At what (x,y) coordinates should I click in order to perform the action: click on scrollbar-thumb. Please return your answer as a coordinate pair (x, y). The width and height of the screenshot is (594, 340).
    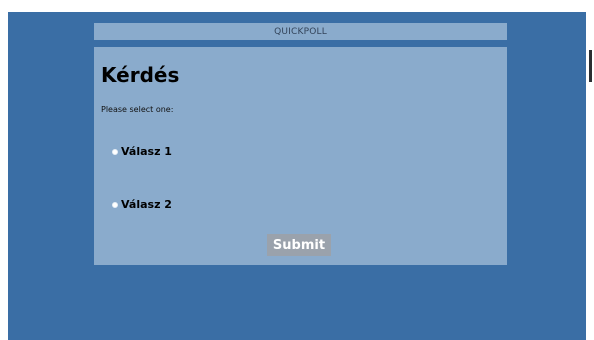
    Looking at the image, I should click on (590, 66).